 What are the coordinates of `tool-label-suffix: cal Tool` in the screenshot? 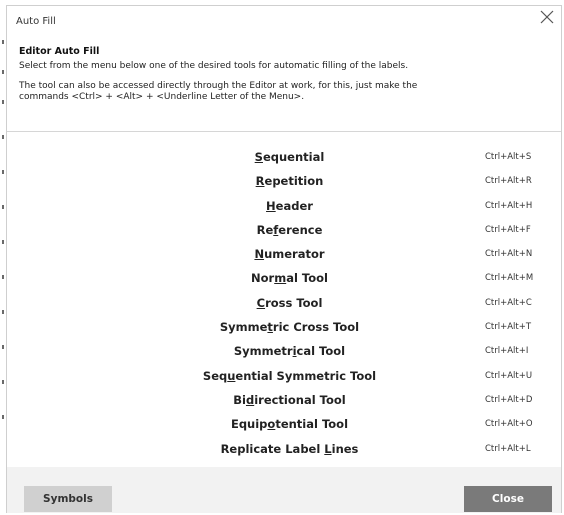 It's located at (321, 351).